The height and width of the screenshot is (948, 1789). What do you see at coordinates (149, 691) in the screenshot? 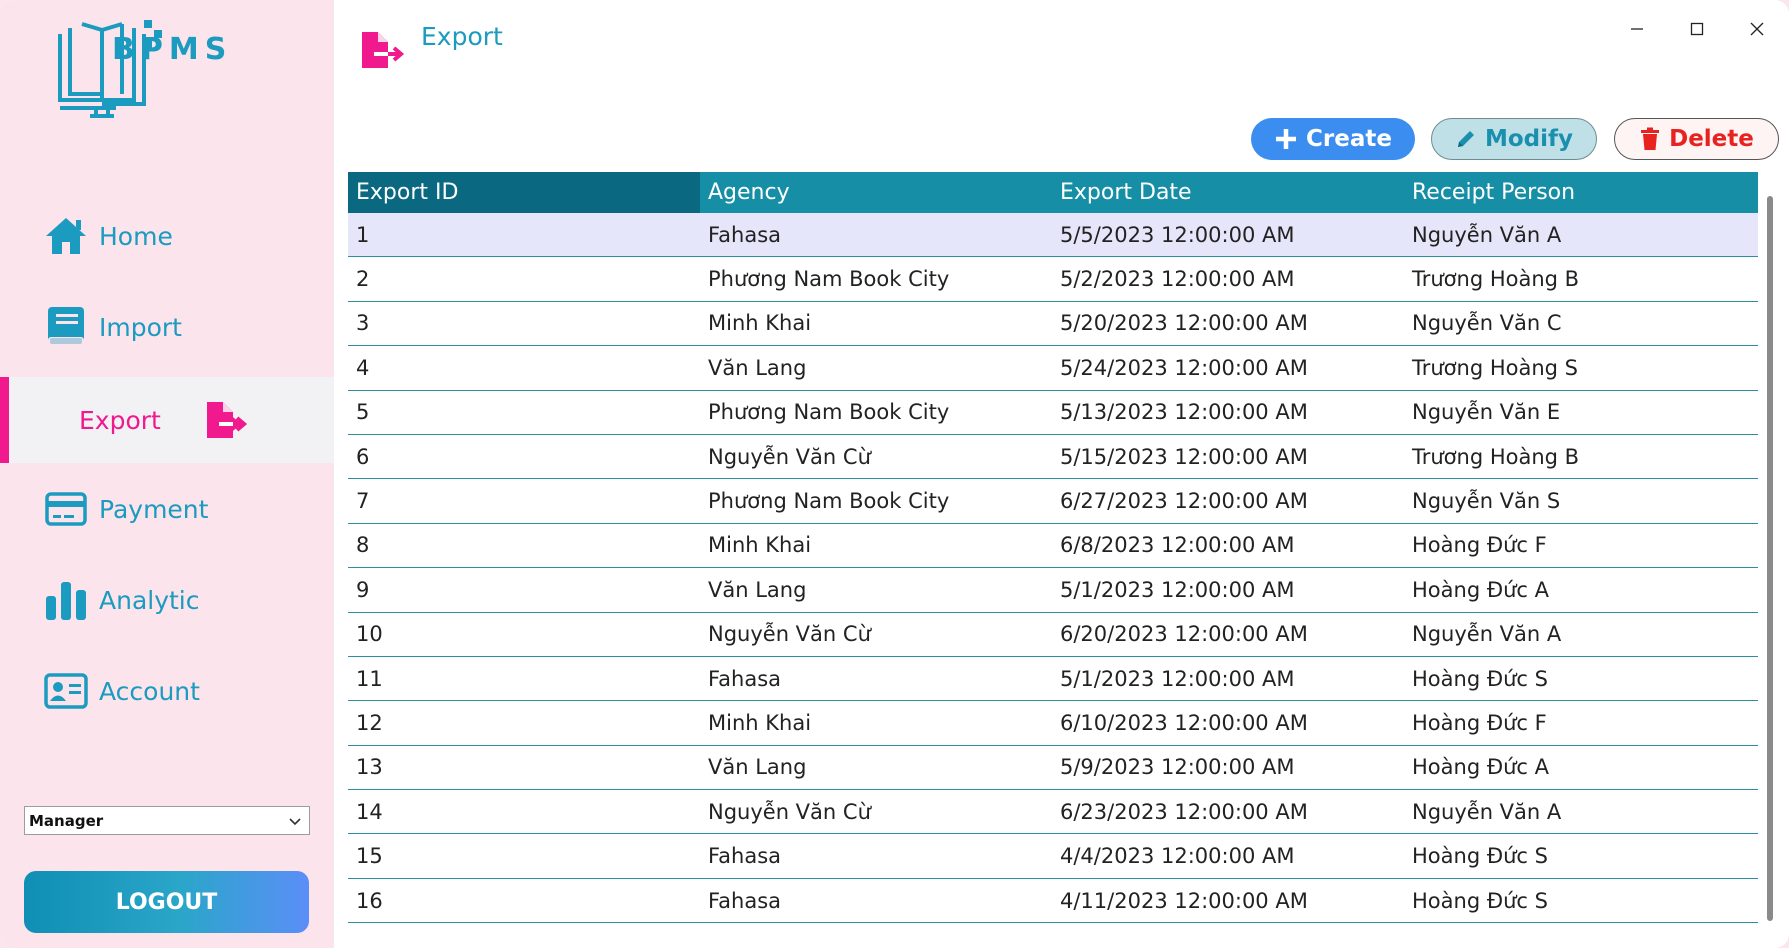
I see `sidebar-item-label: Account` at bounding box center [149, 691].